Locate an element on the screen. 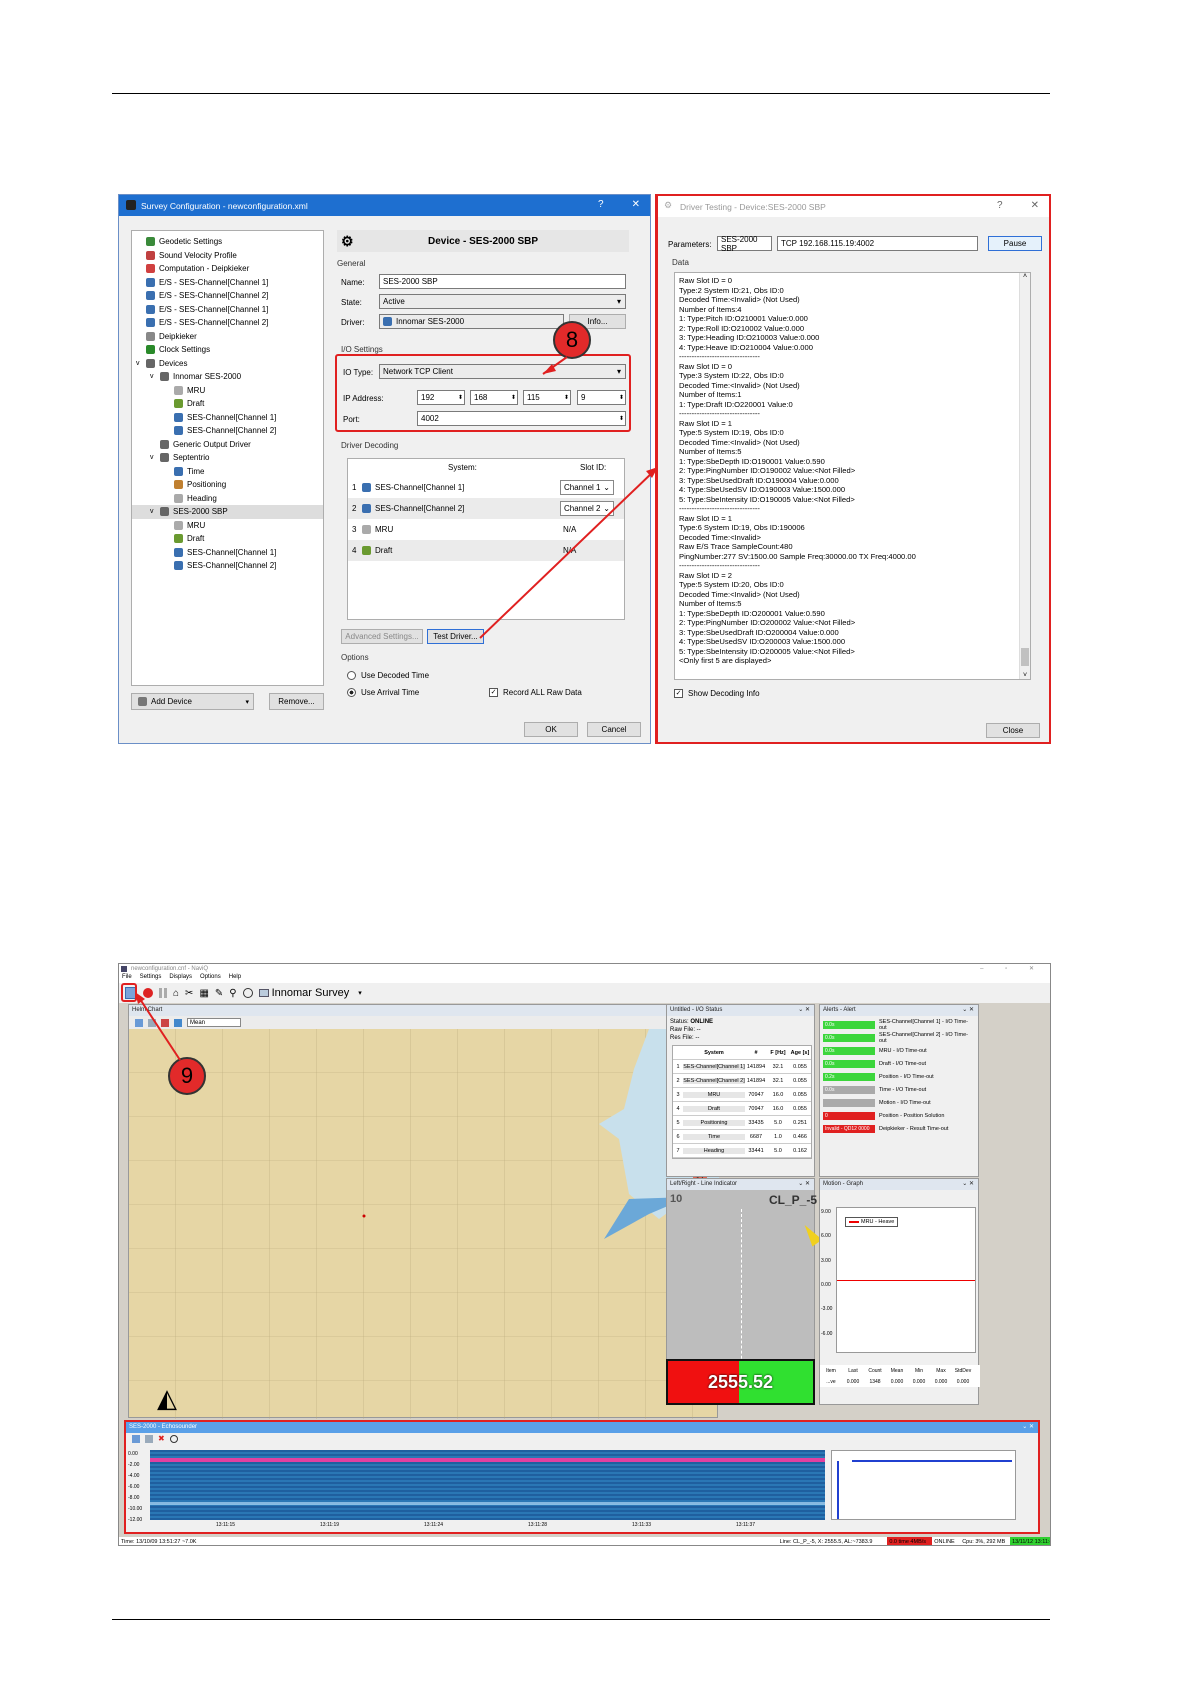  lr-line-label: CL_P_-5 is located at coordinates (793, 1200).